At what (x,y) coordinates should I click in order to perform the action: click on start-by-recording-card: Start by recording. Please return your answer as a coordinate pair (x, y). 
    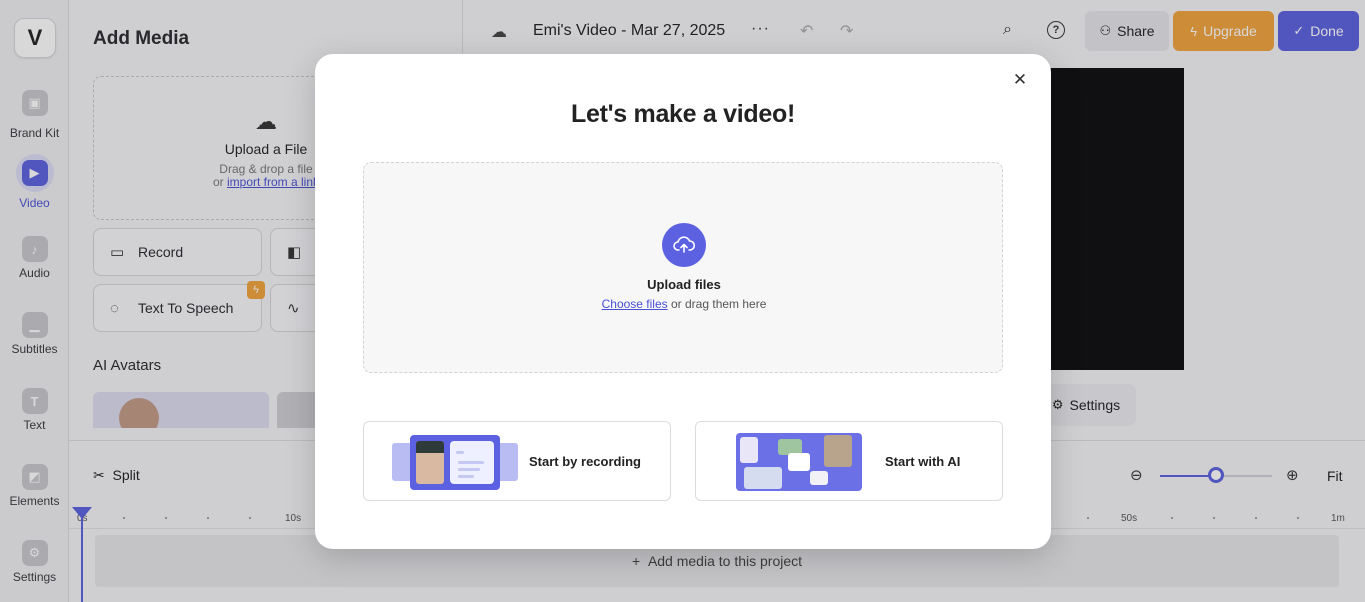
    Looking at the image, I should click on (517, 461).